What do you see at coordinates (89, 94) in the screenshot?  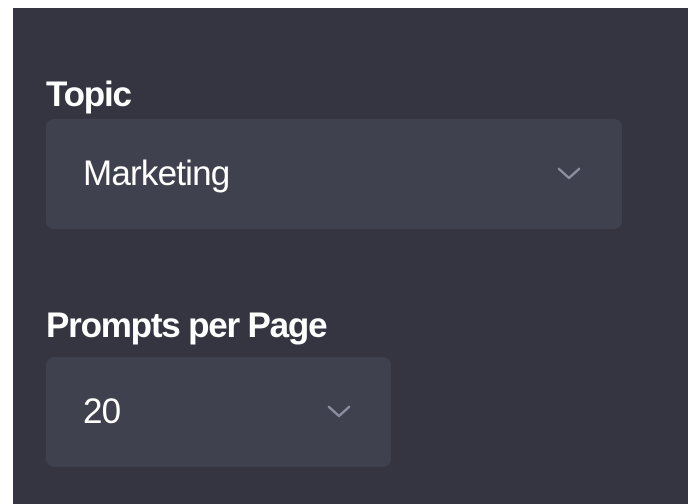 I see `topic-label: Topic` at bounding box center [89, 94].